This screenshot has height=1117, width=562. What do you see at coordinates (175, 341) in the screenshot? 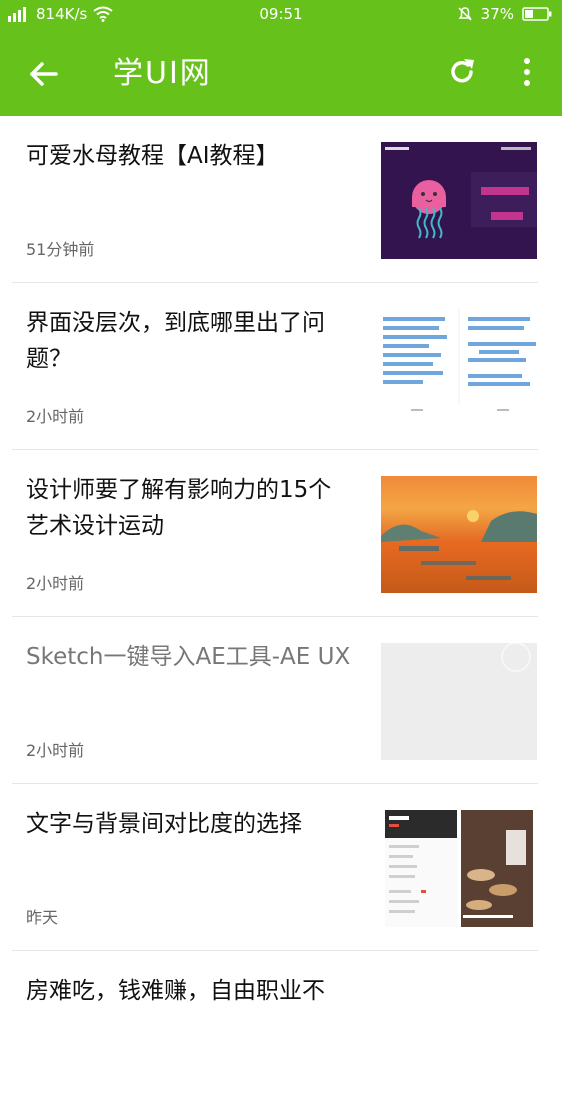
I see `article-title: 界面没层次，到底哪里出了问题？` at bounding box center [175, 341].